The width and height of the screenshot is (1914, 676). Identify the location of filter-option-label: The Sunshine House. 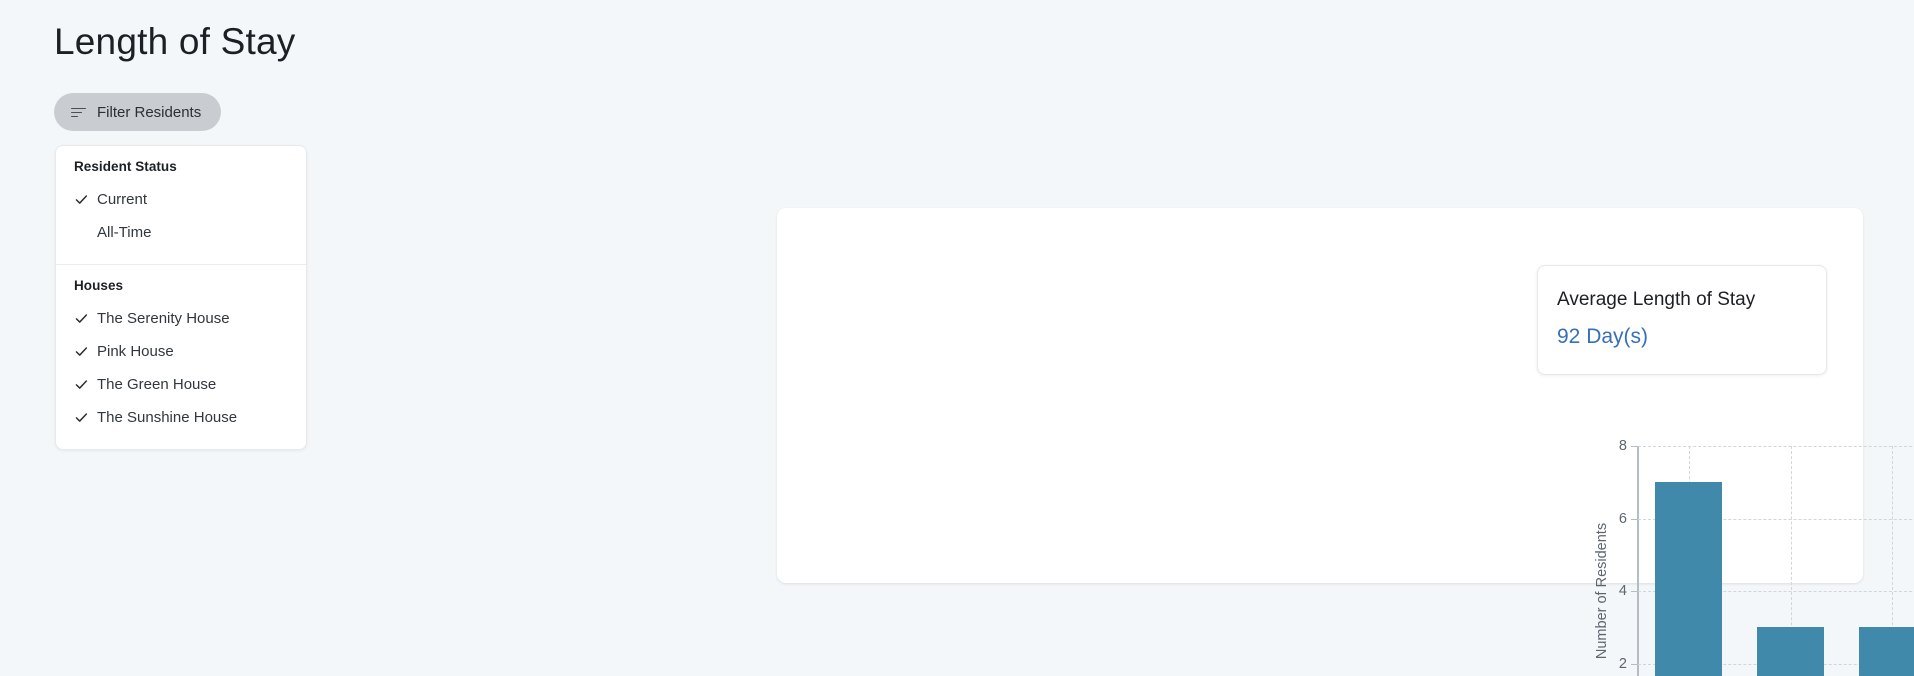
(167, 417).